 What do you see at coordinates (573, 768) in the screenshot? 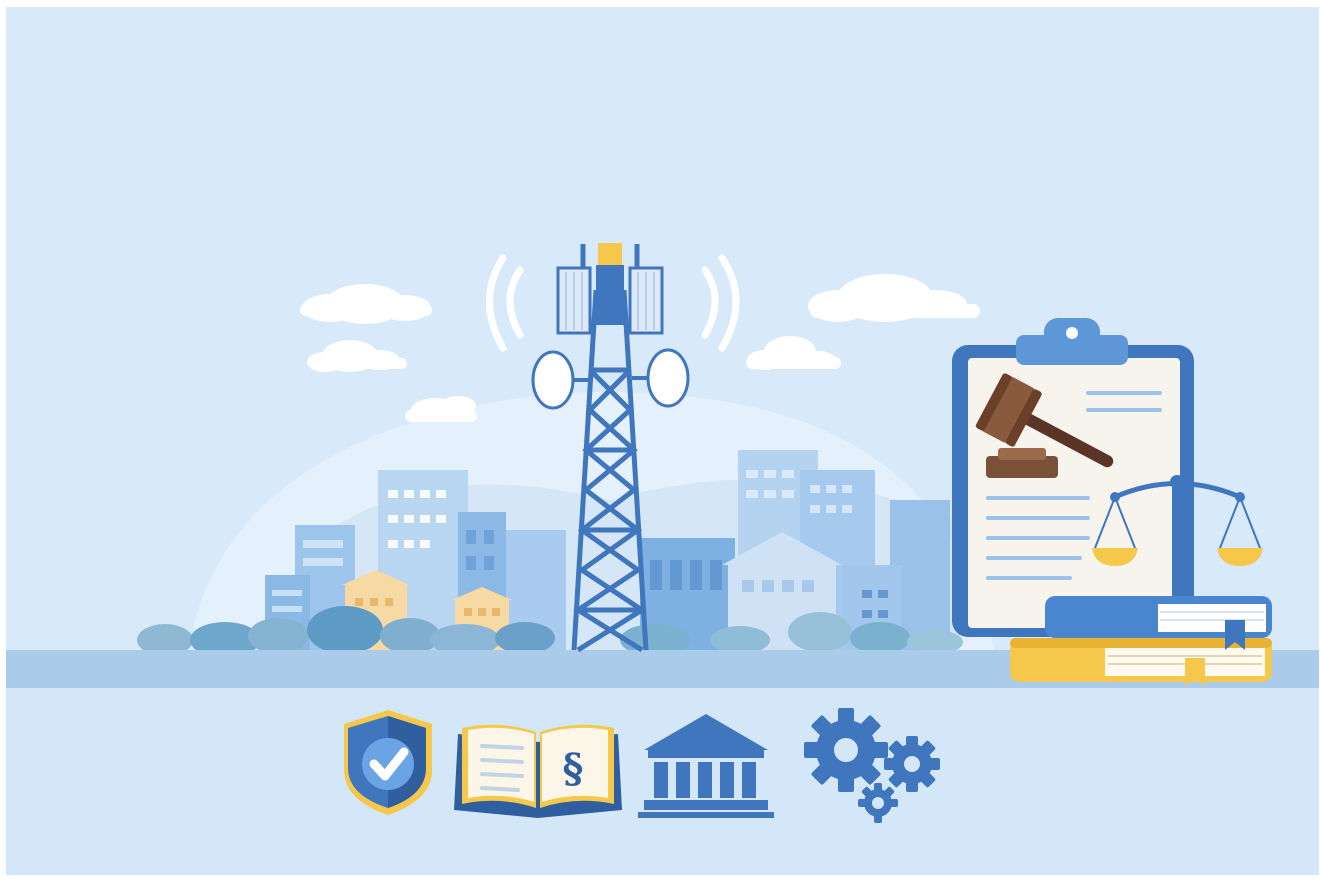
I see `section-sign-glyph: §` at bounding box center [573, 768].